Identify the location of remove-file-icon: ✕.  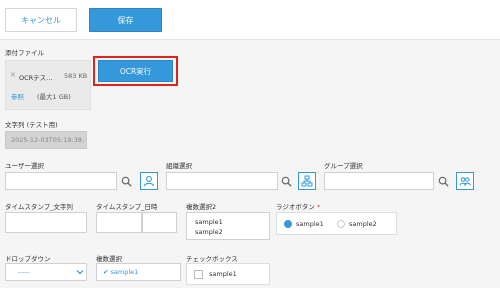
(13, 75).